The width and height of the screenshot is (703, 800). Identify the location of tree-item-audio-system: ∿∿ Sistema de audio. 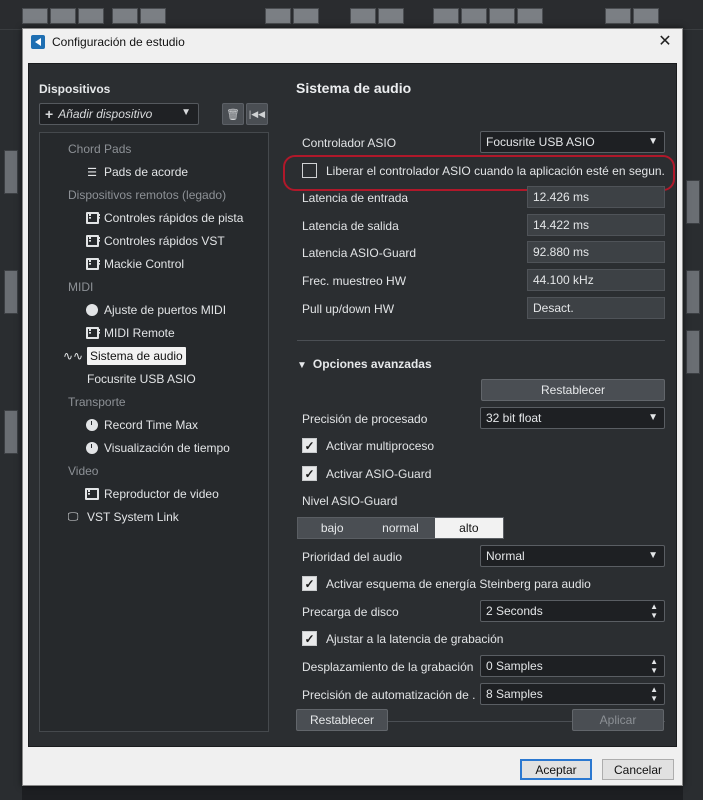
(124, 356).